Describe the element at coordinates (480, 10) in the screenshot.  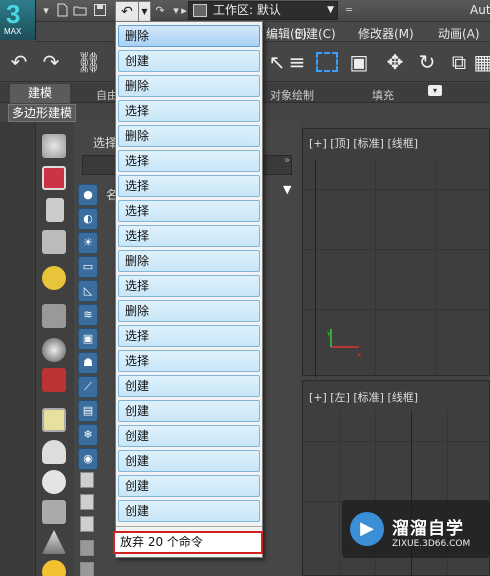
I see `app-title: Aut` at that location.